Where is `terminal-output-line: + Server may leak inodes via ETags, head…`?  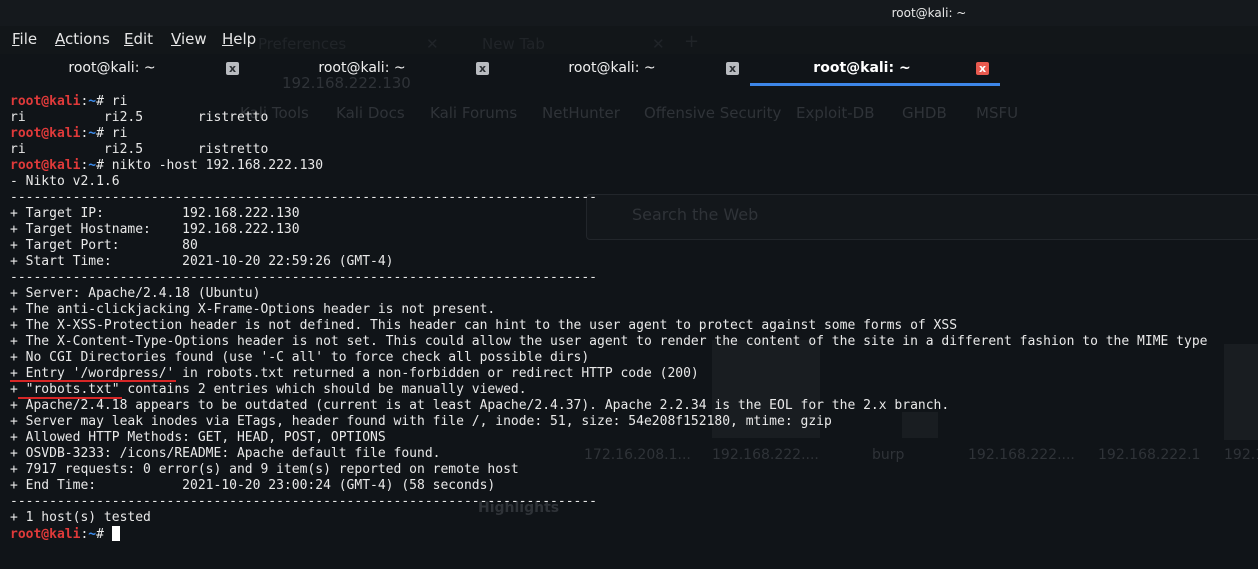 terminal-output-line: + Server may leak inodes via ETags, head… is located at coordinates (421, 421).